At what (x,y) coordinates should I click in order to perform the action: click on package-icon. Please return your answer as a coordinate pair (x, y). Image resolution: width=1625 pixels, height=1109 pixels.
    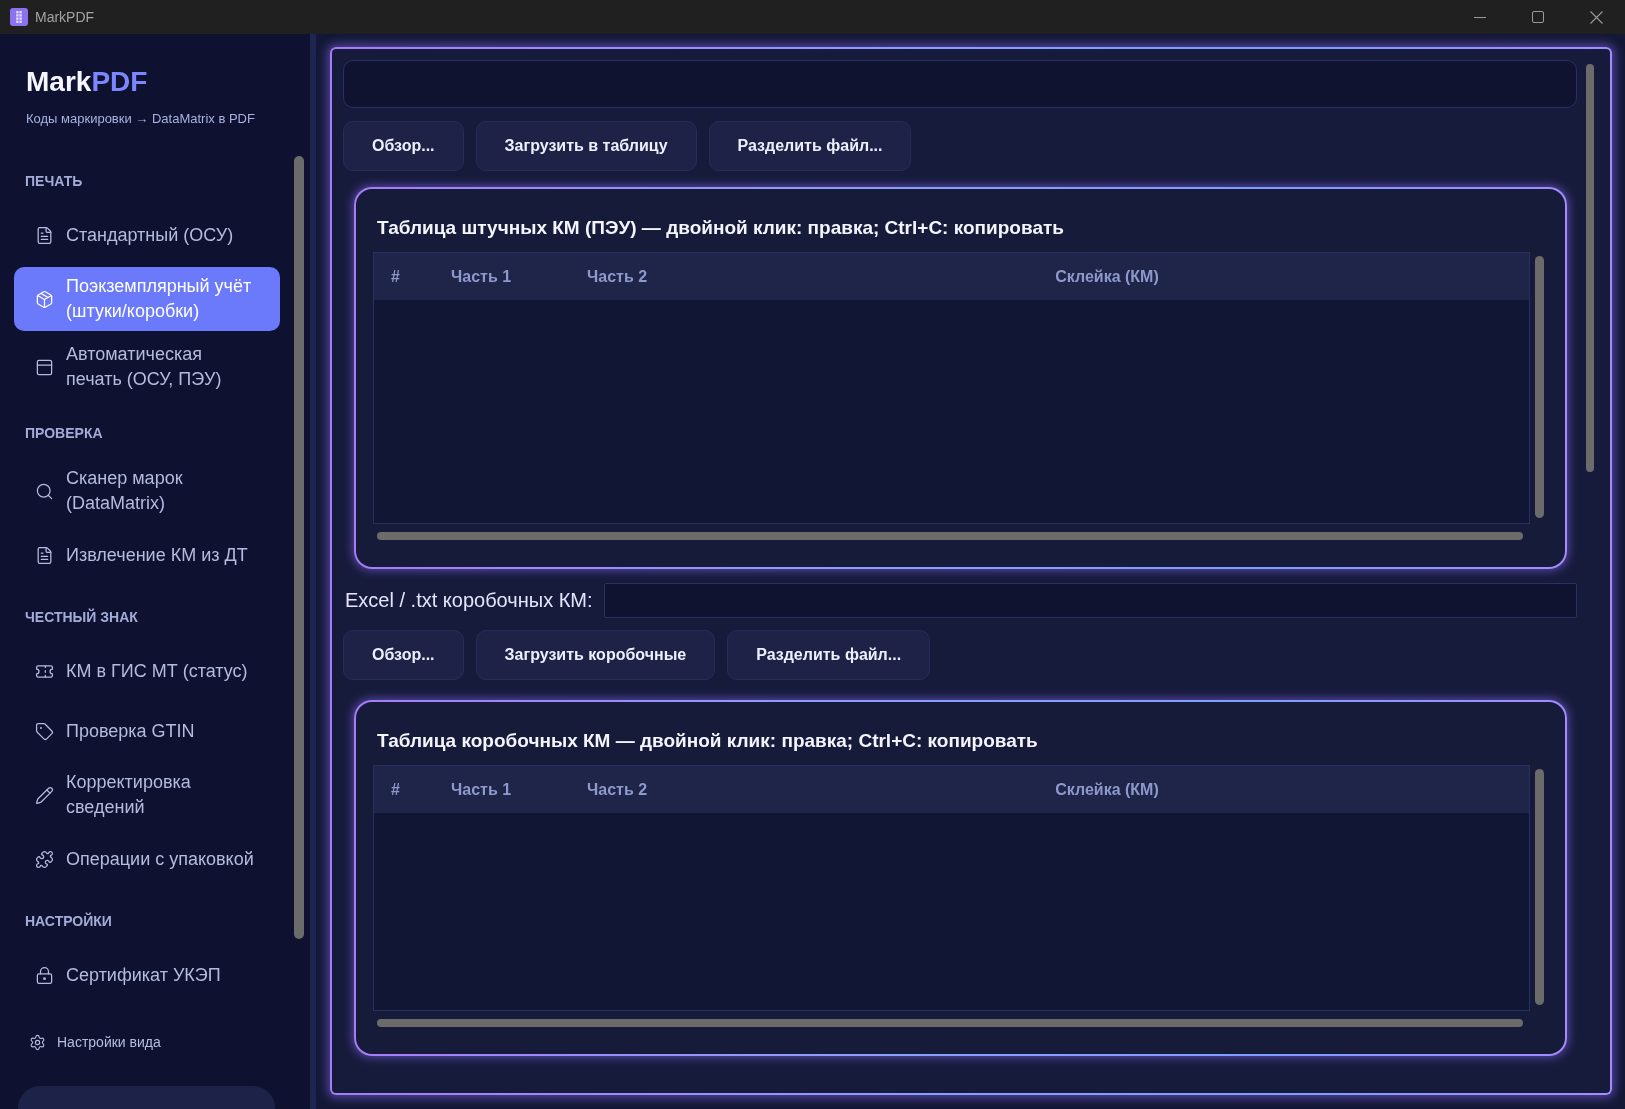
    Looking at the image, I should click on (44, 299).